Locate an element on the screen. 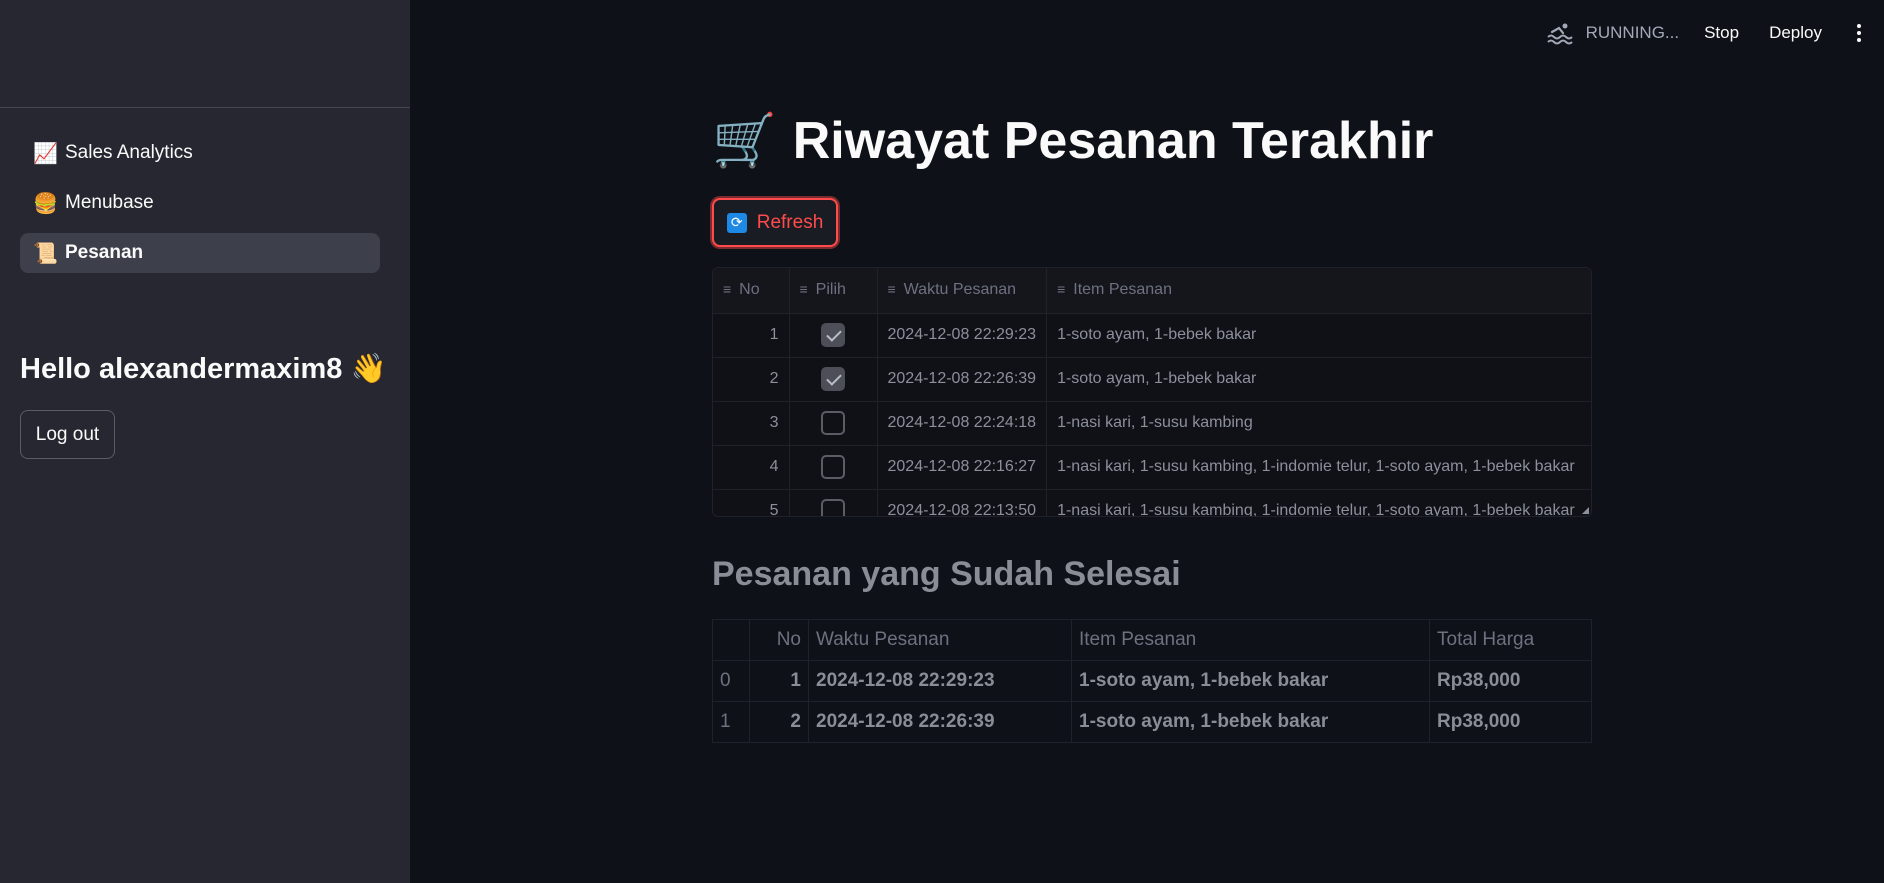 The width and height of the screenshot is (1884, 883). cell-waktu: 2024-12-08 22:24:18 is located at coordinates (962, 423).